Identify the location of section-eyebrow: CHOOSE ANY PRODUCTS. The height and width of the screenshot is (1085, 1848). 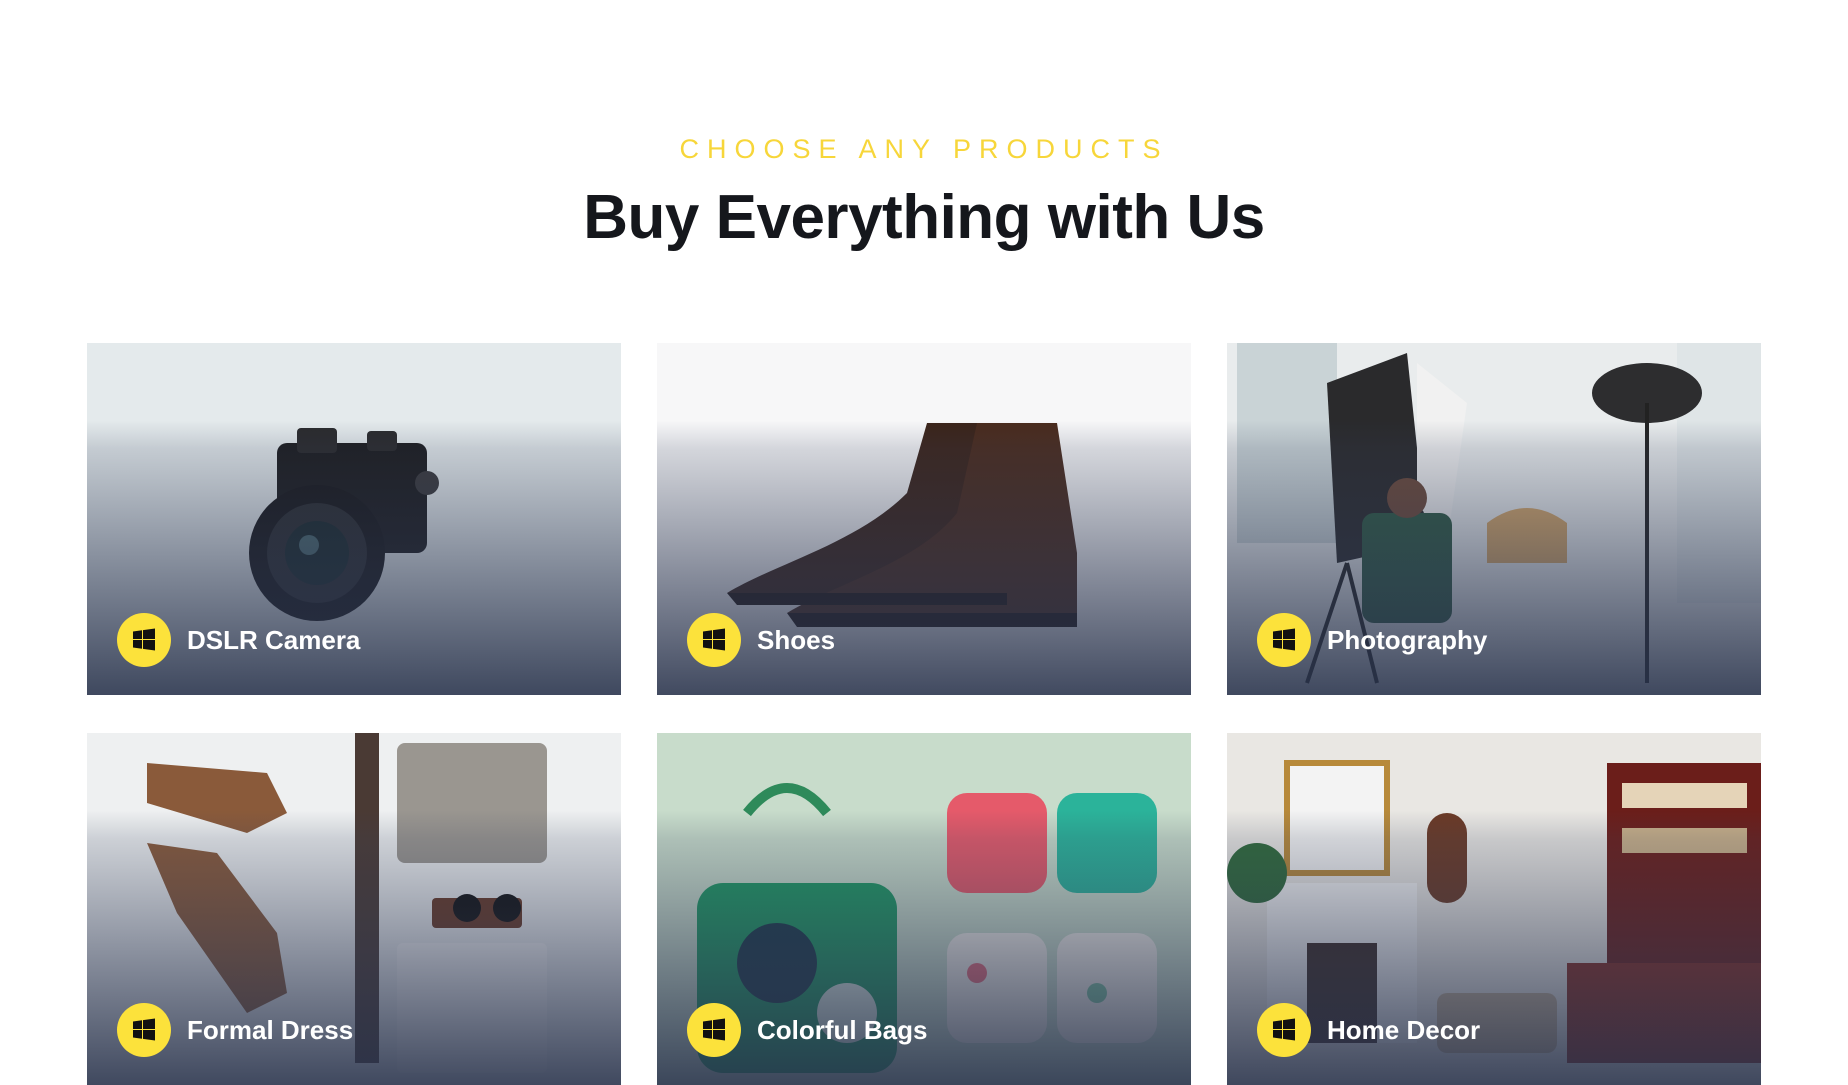
(924, 149).